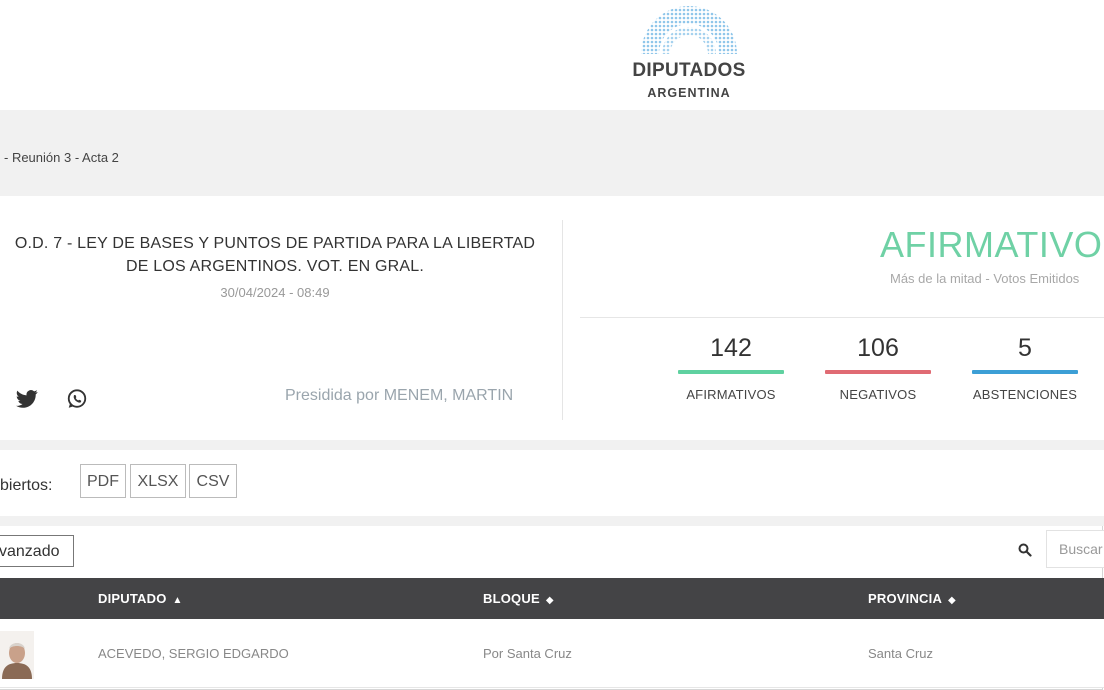 The width and height of the screenshot is (1104, 690). I want to click on stat-negativos-label: NEGATIVOS, so click(878, 394).